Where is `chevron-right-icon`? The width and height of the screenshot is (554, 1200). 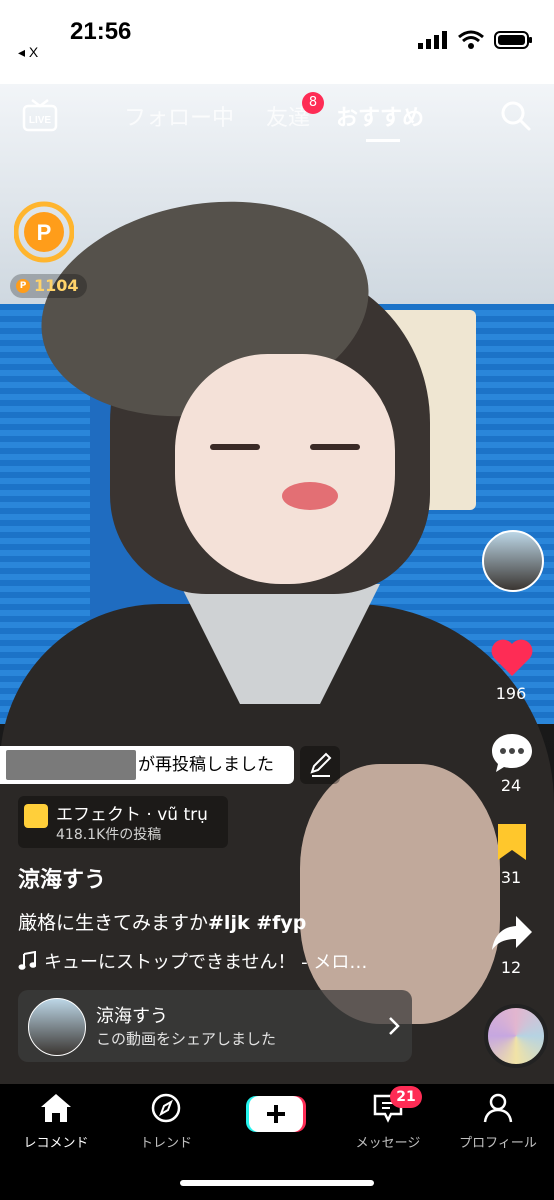
chevron-right-icon is located at coordinates (394, 1026).